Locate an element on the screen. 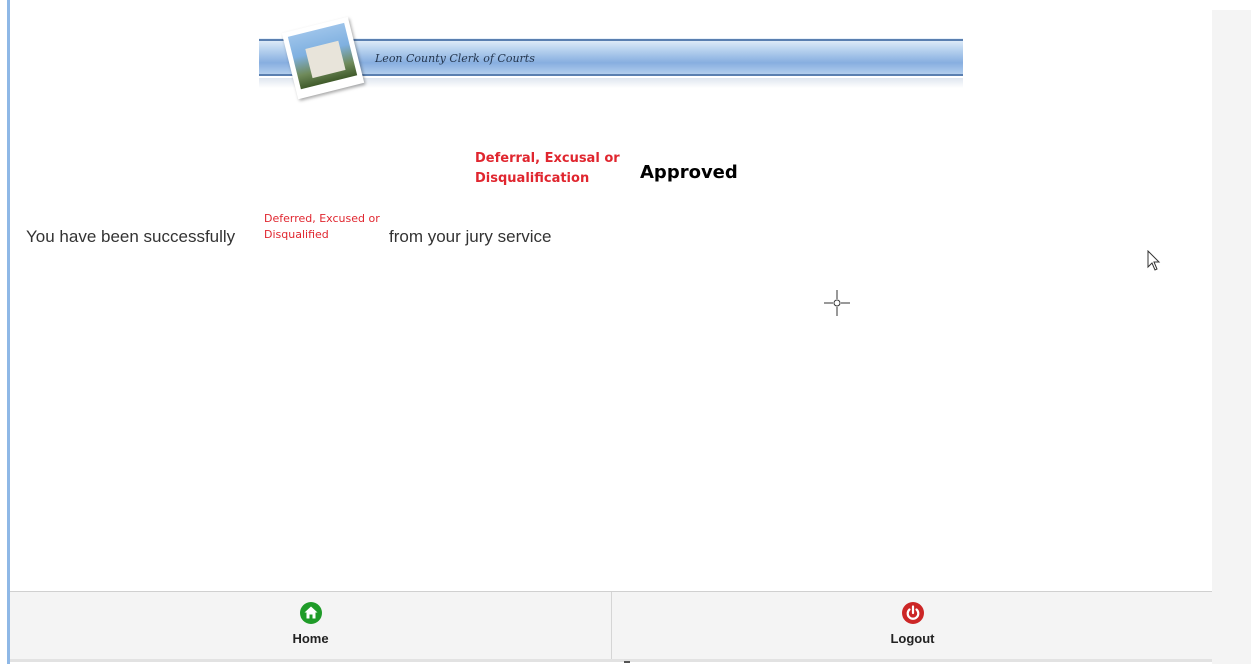 The height and width of the screenshot is (664, 1251). deferral-notice: Deferral, Excusal or Disqualification is located at coordinates (547, 168).